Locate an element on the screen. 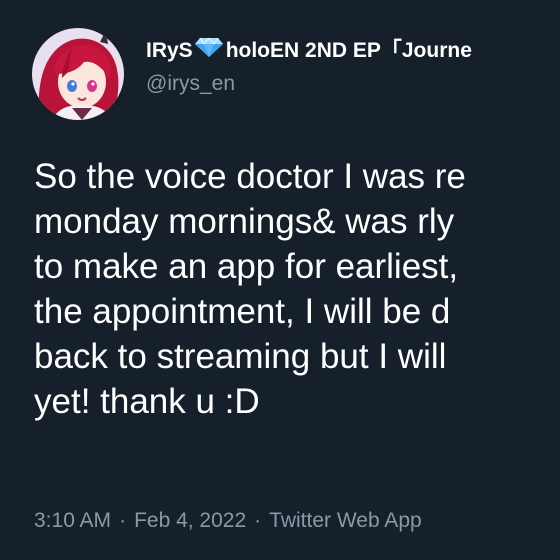  gem-icon is located at coordinates (209, 51).